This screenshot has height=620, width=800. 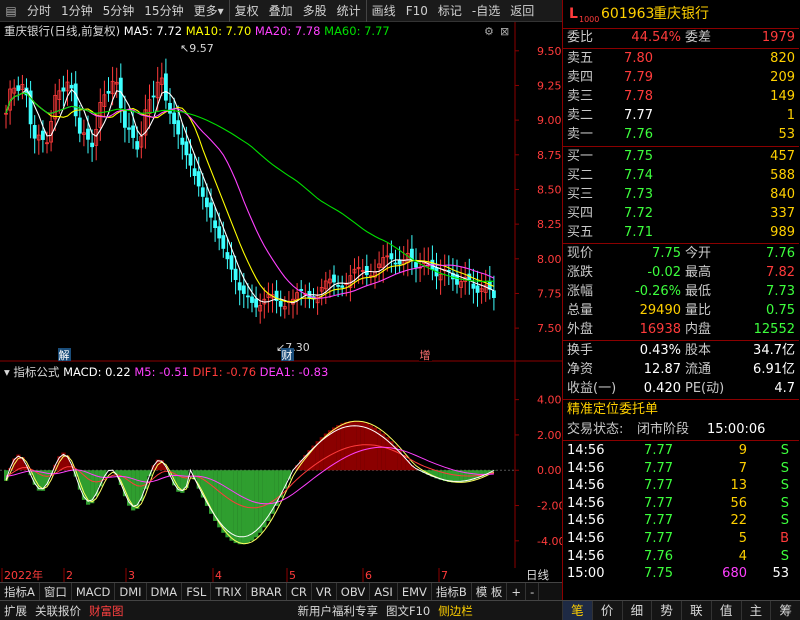 I want to click on toolbar-3-button: 5分钟, so click(x=119, y=11).